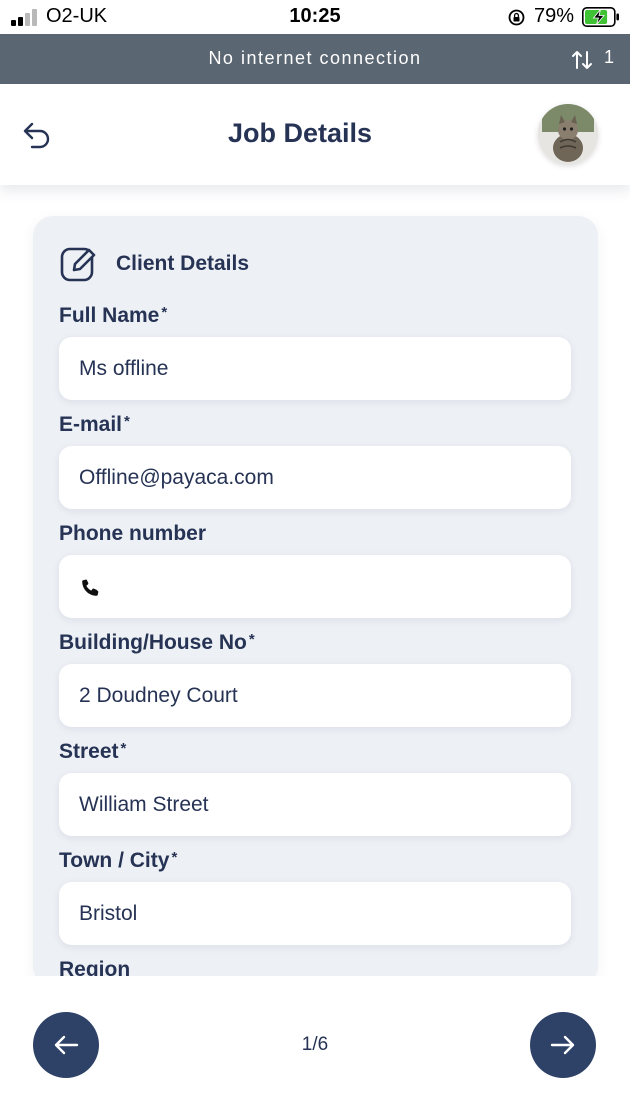  I want to click on sync-arrows-icon, so click(582, 60).